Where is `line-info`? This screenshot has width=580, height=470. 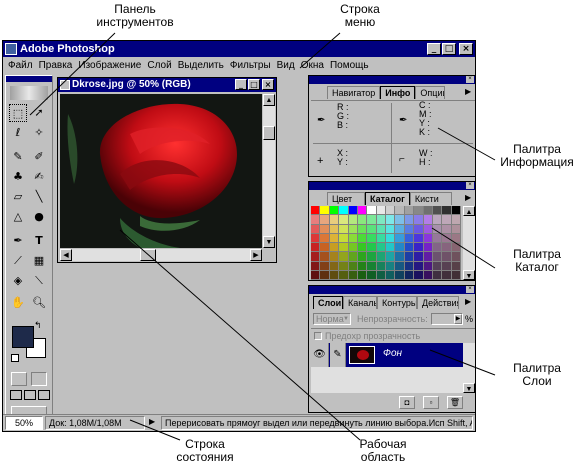
line-info is located at coordinates (466, 144).